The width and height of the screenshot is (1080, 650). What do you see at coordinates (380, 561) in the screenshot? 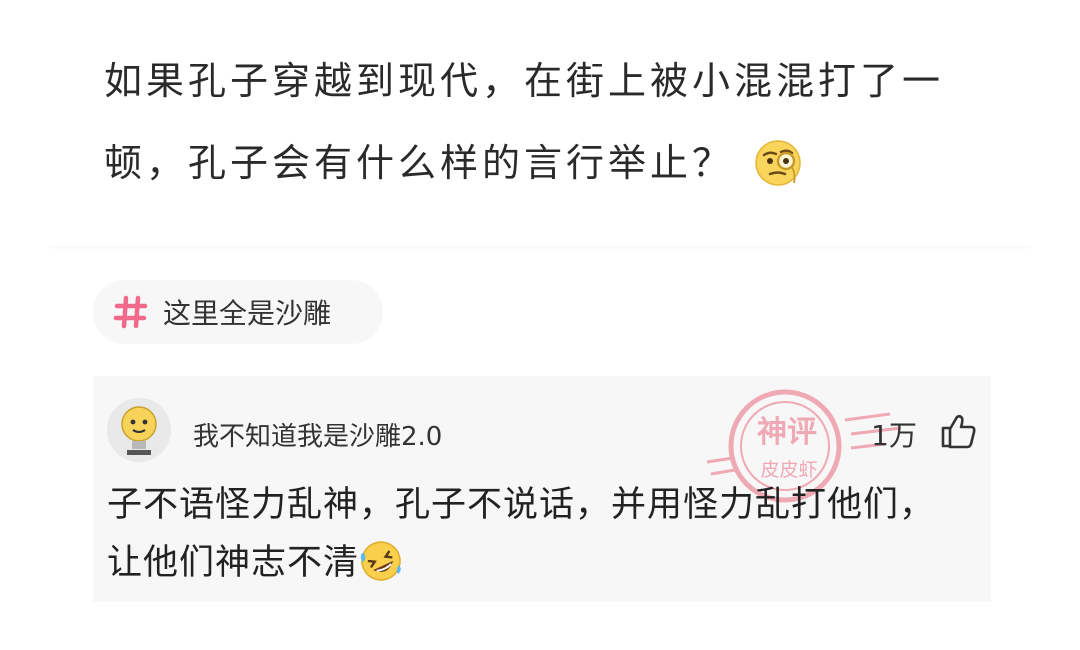
I see `rolling-laughing-icon` at bounding box center [380, 561].